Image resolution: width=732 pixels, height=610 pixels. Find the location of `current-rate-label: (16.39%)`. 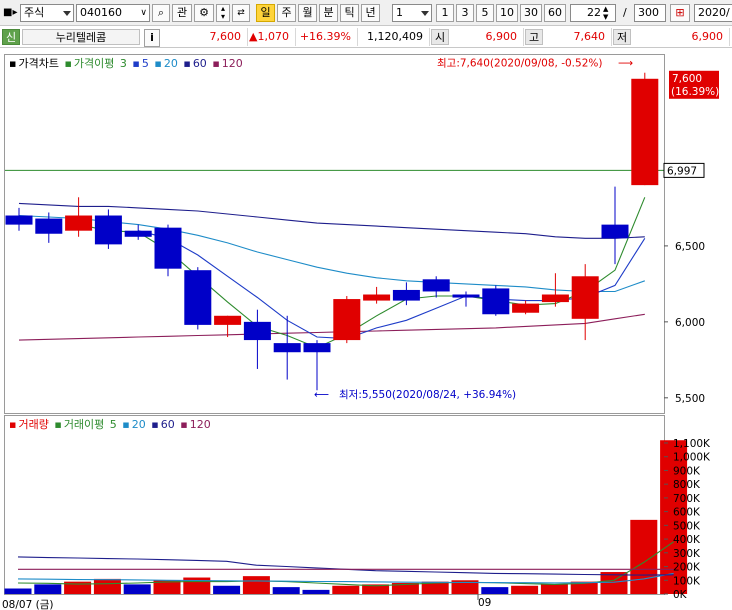

current-rate-label: (16.39%) is located at coordinates (695, 92).